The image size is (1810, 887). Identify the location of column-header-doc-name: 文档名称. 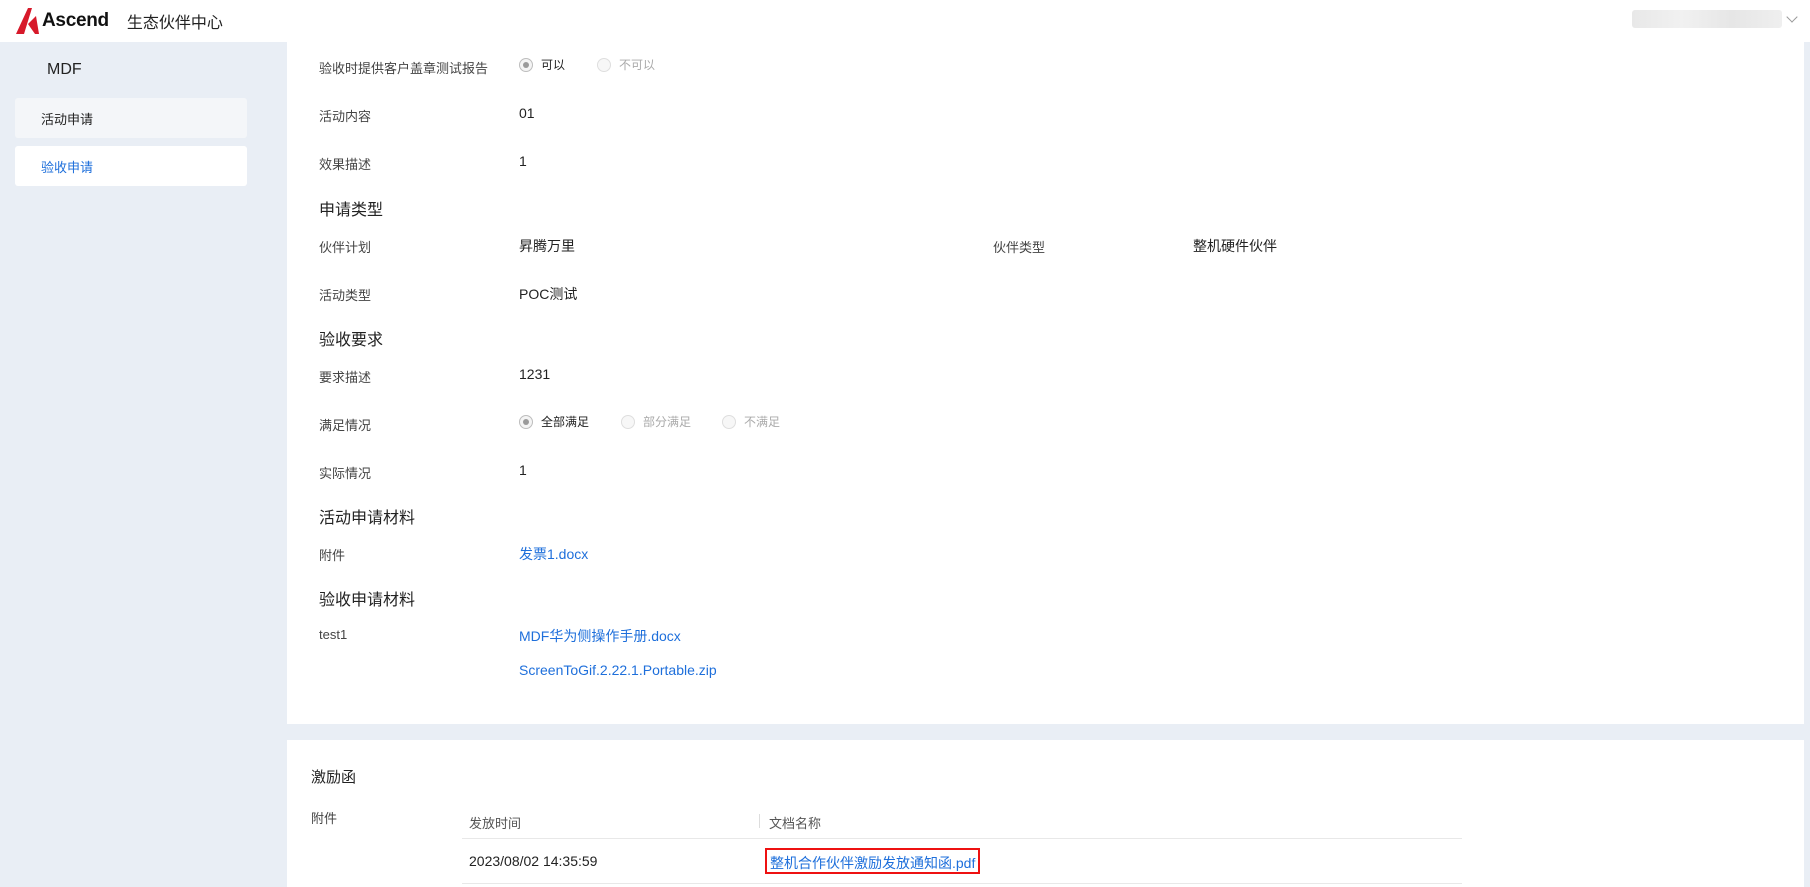
(795, 823).